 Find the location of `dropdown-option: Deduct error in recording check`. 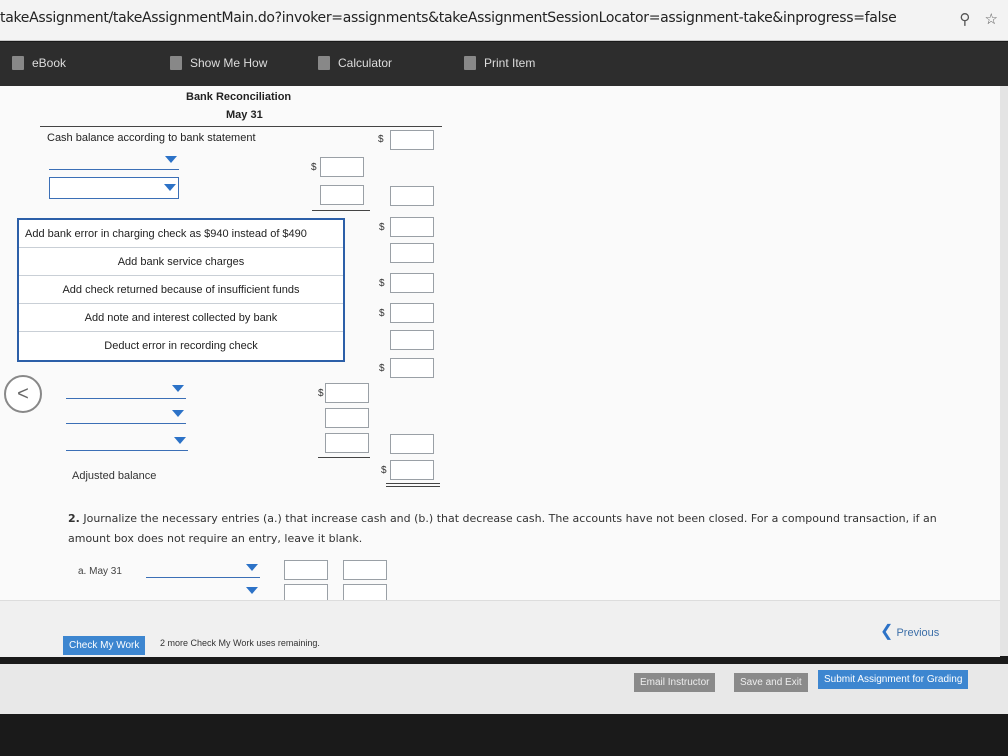

dropdown-option: Deduct error in recording check is located at coordinates (181, 345).